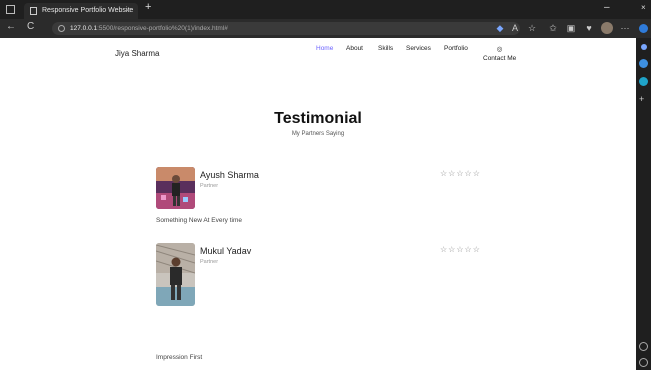 The image size is (651, 370). I want to click on nav-services: Services, so click(418, 48).